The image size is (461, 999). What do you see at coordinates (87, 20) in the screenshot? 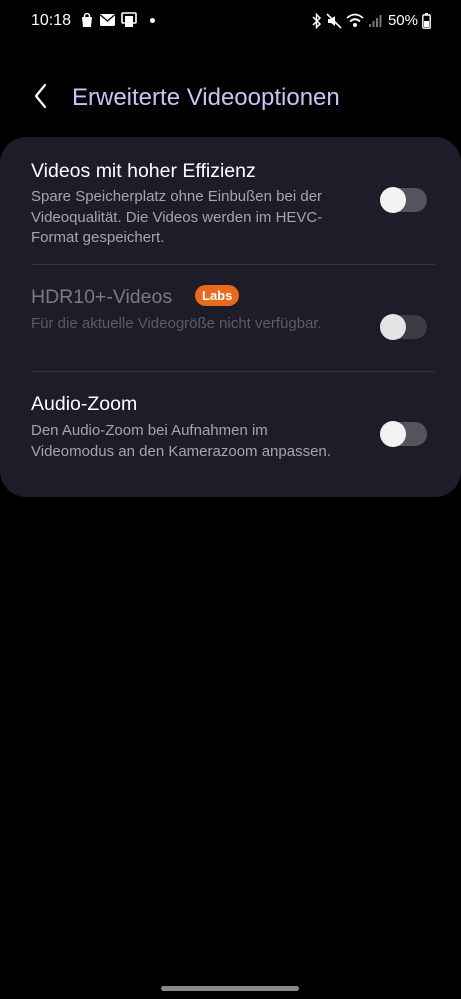
I see `shopping-bag-icon` at bounding box center [87, 20].